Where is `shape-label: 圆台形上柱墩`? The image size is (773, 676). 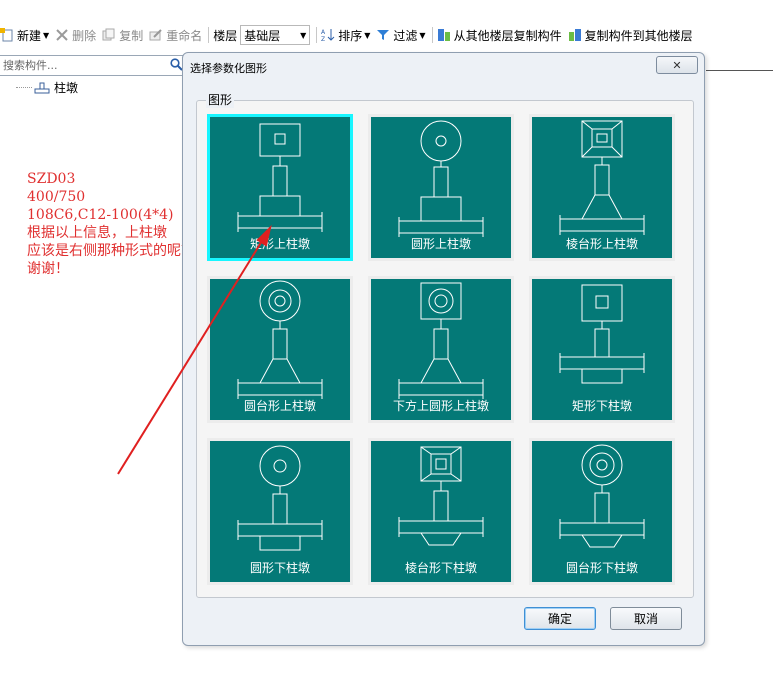 shape-label: 圆台形上柱墩 is located at coordinates (279, 406).